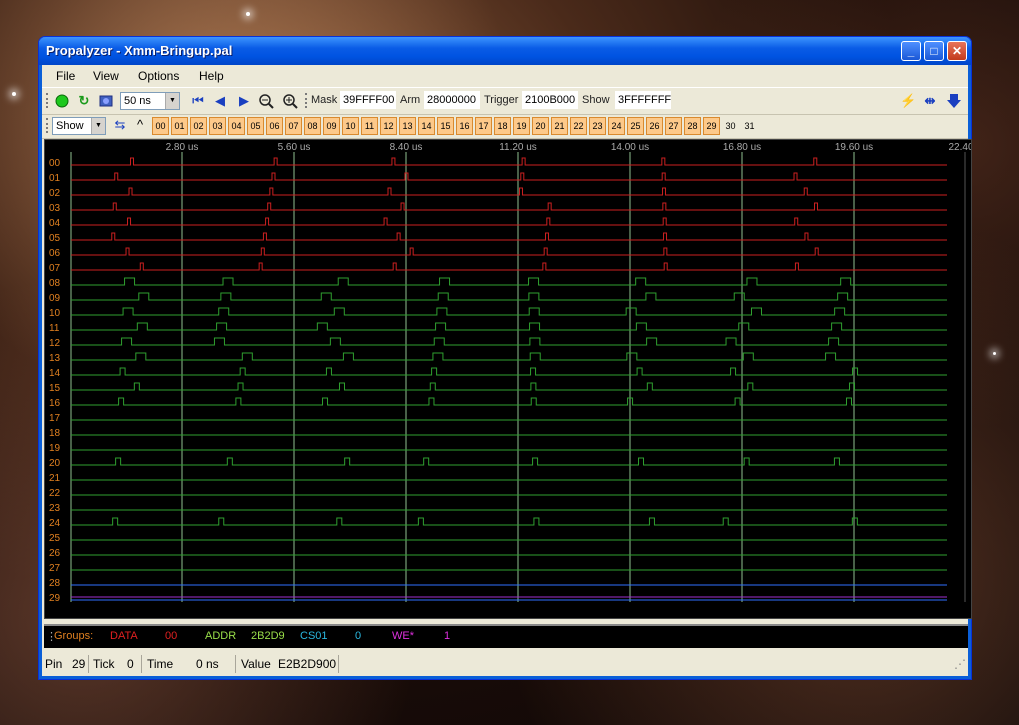 Image resolution: width=1019 pixels, height=725 pixels. What do you see at coordinates (911, 51) in the screenshot?
I see `minimize-button: _` at bounding box center [911, 51].